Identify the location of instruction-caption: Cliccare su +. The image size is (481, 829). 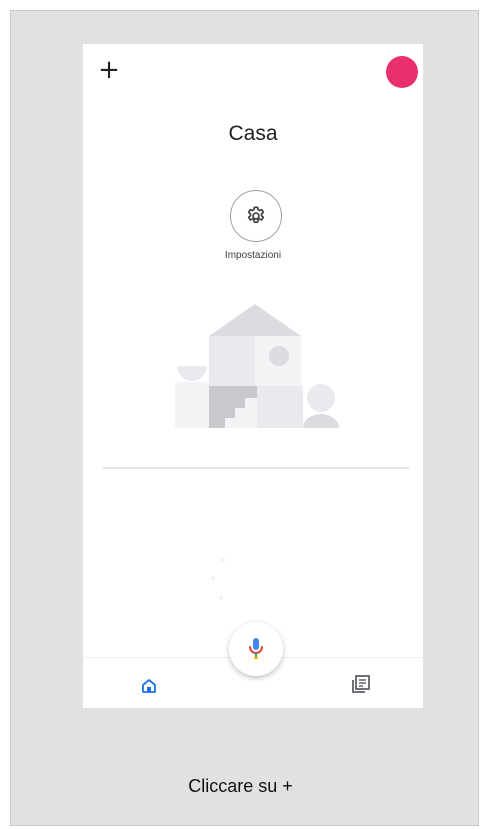
(240, 786).